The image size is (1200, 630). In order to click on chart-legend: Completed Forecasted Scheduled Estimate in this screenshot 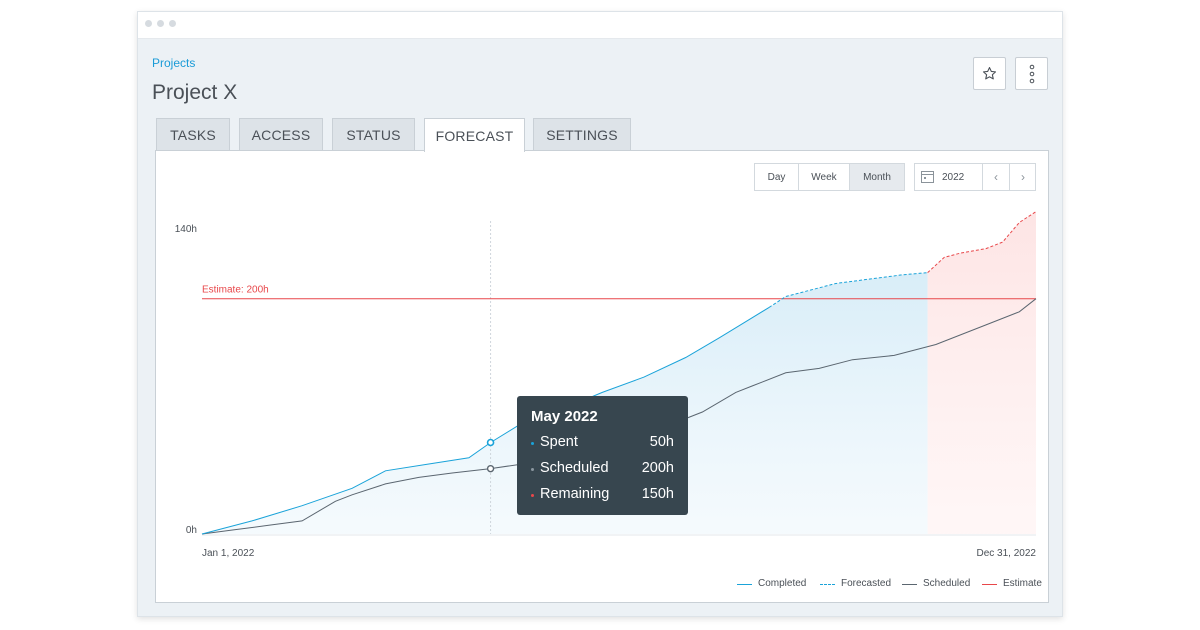, I will do `click(883, 585)`.